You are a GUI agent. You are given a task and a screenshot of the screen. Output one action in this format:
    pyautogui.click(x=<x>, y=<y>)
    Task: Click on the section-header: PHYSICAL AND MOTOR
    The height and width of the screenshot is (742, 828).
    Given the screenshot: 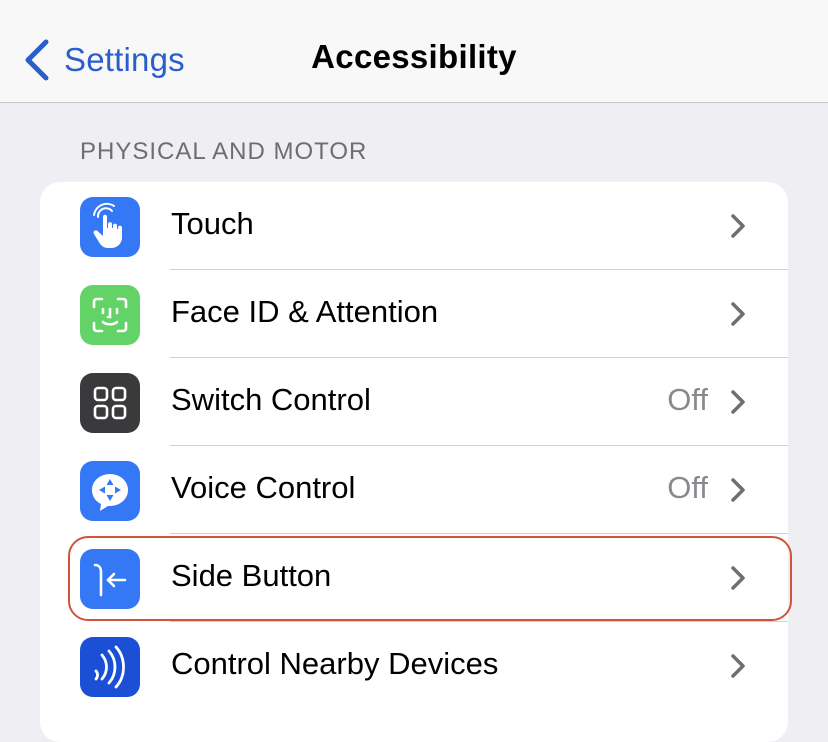 What is the action you would take?
    pyautogui.click(x=224, y=151)
    